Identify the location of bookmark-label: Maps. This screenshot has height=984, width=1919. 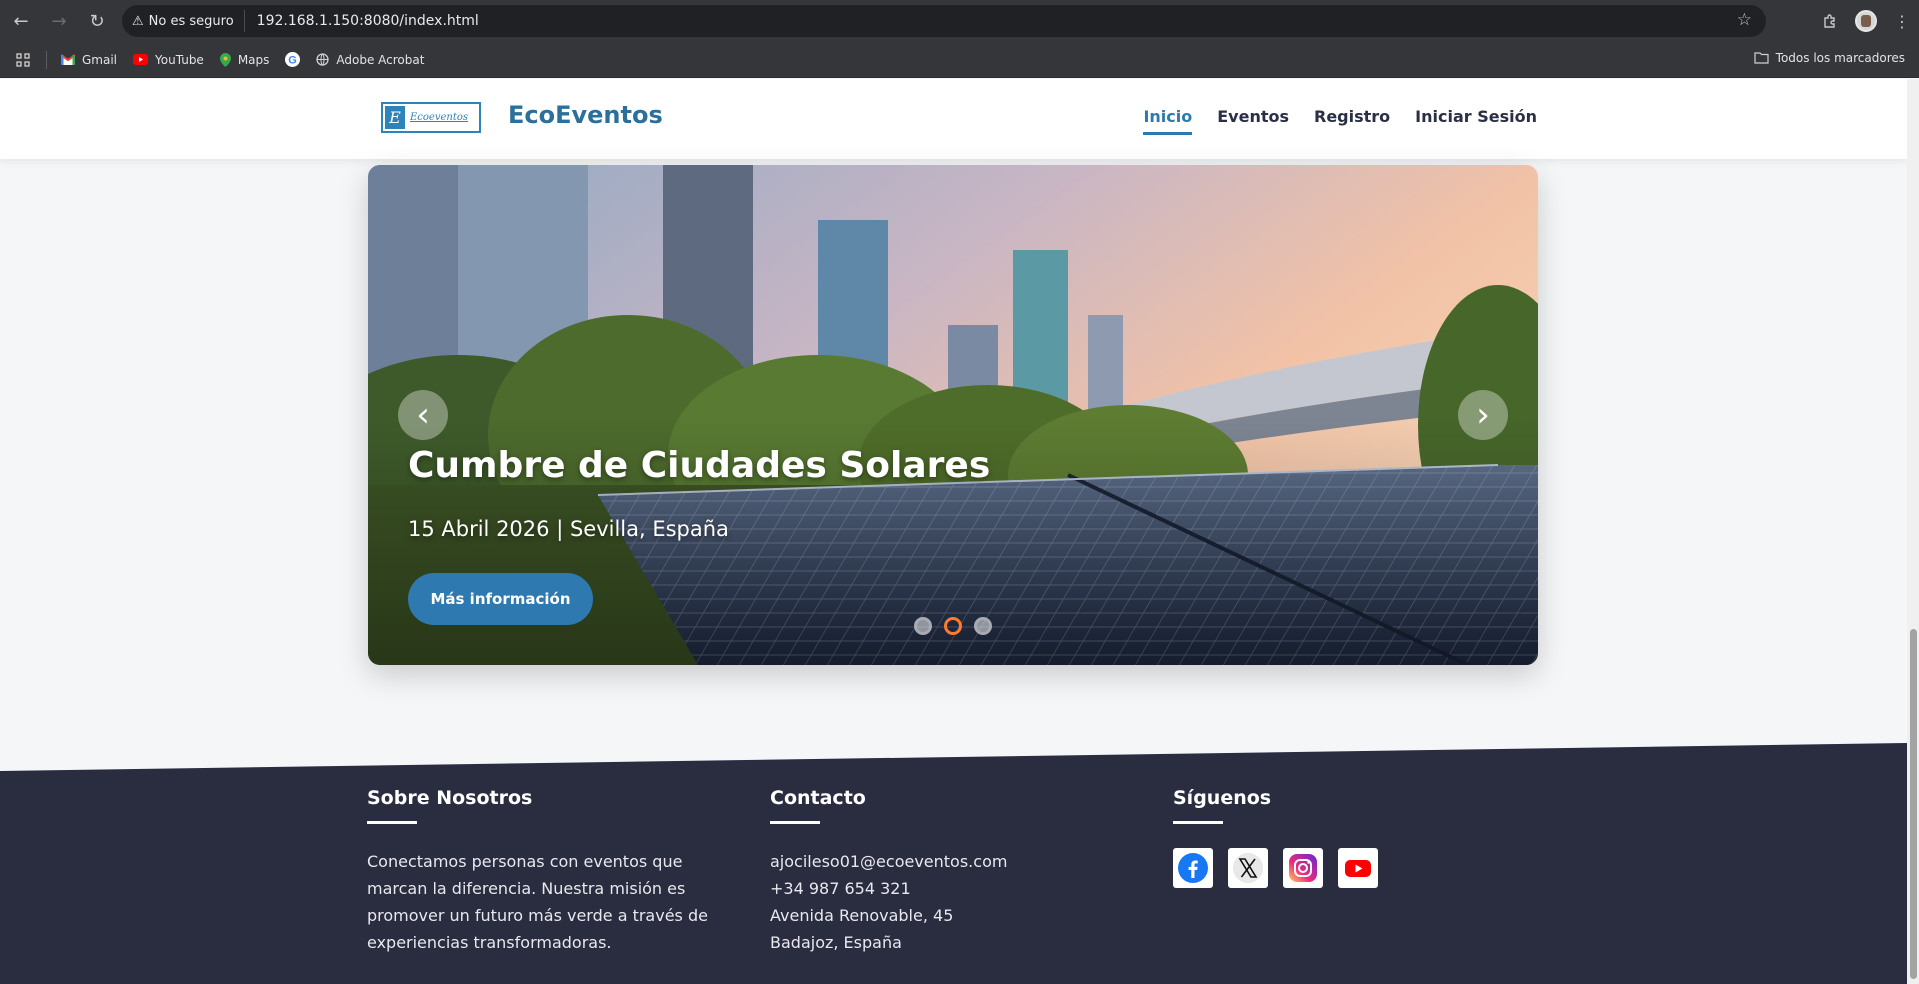
(253, 59).